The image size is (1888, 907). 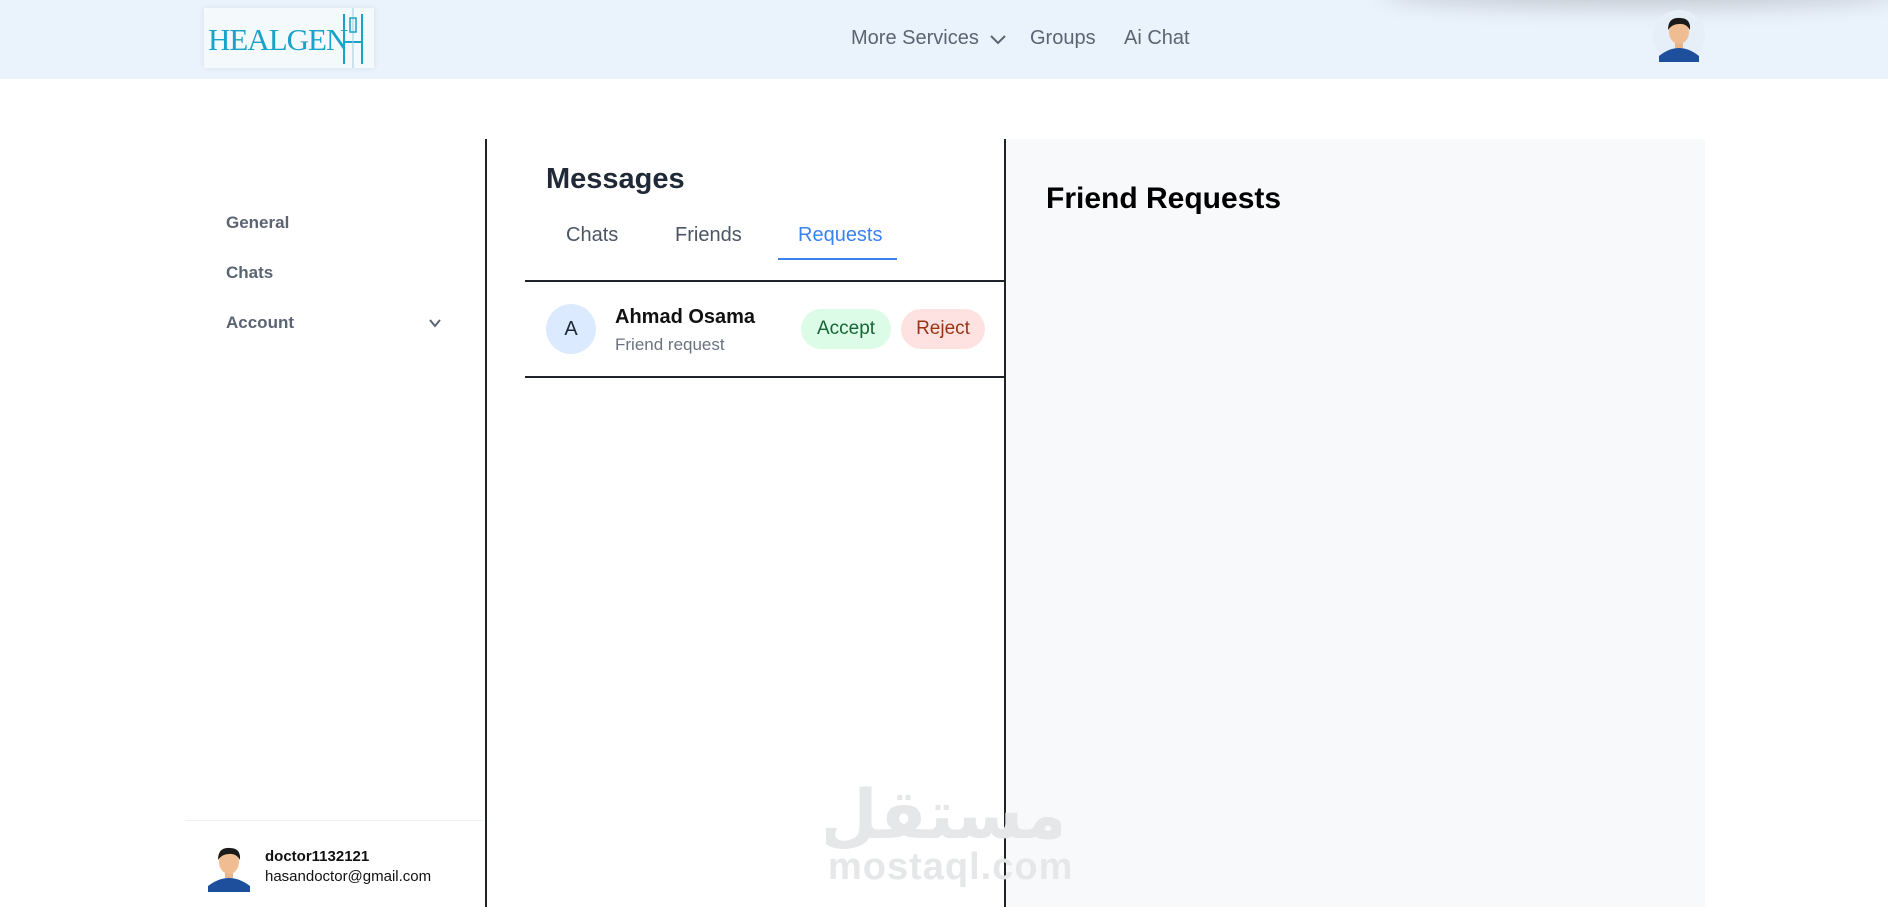 I want to click on watermark-logo: مستقل, so click(x=943, y=815).